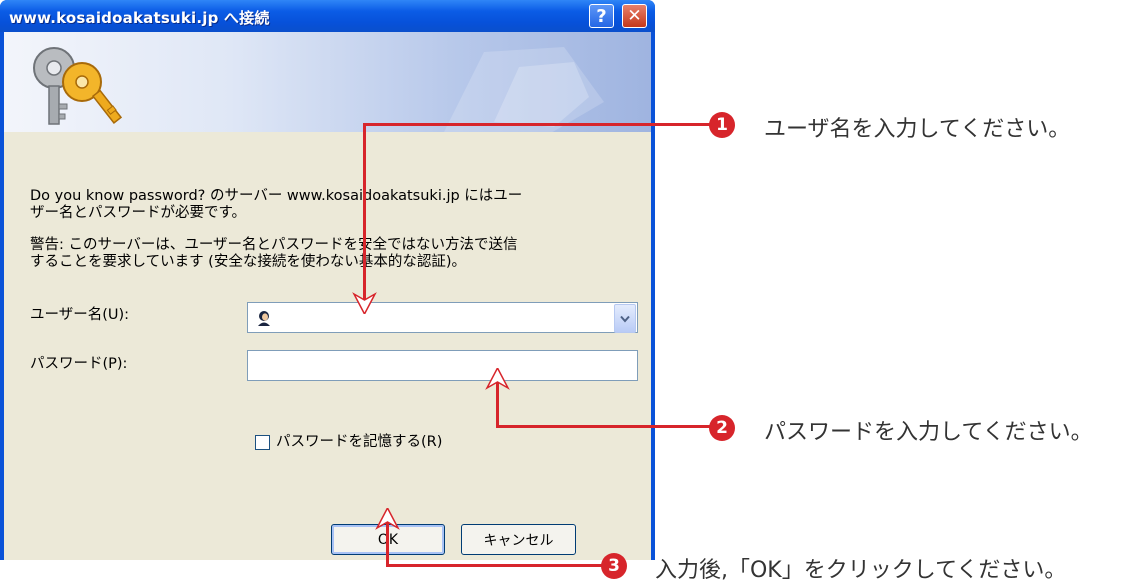 The width and height of the screenshot is (1143, 584). Describe the element at coordinates (80, 315) in the screenshot. I see `username-label: ユーザー名(U):` at that location.